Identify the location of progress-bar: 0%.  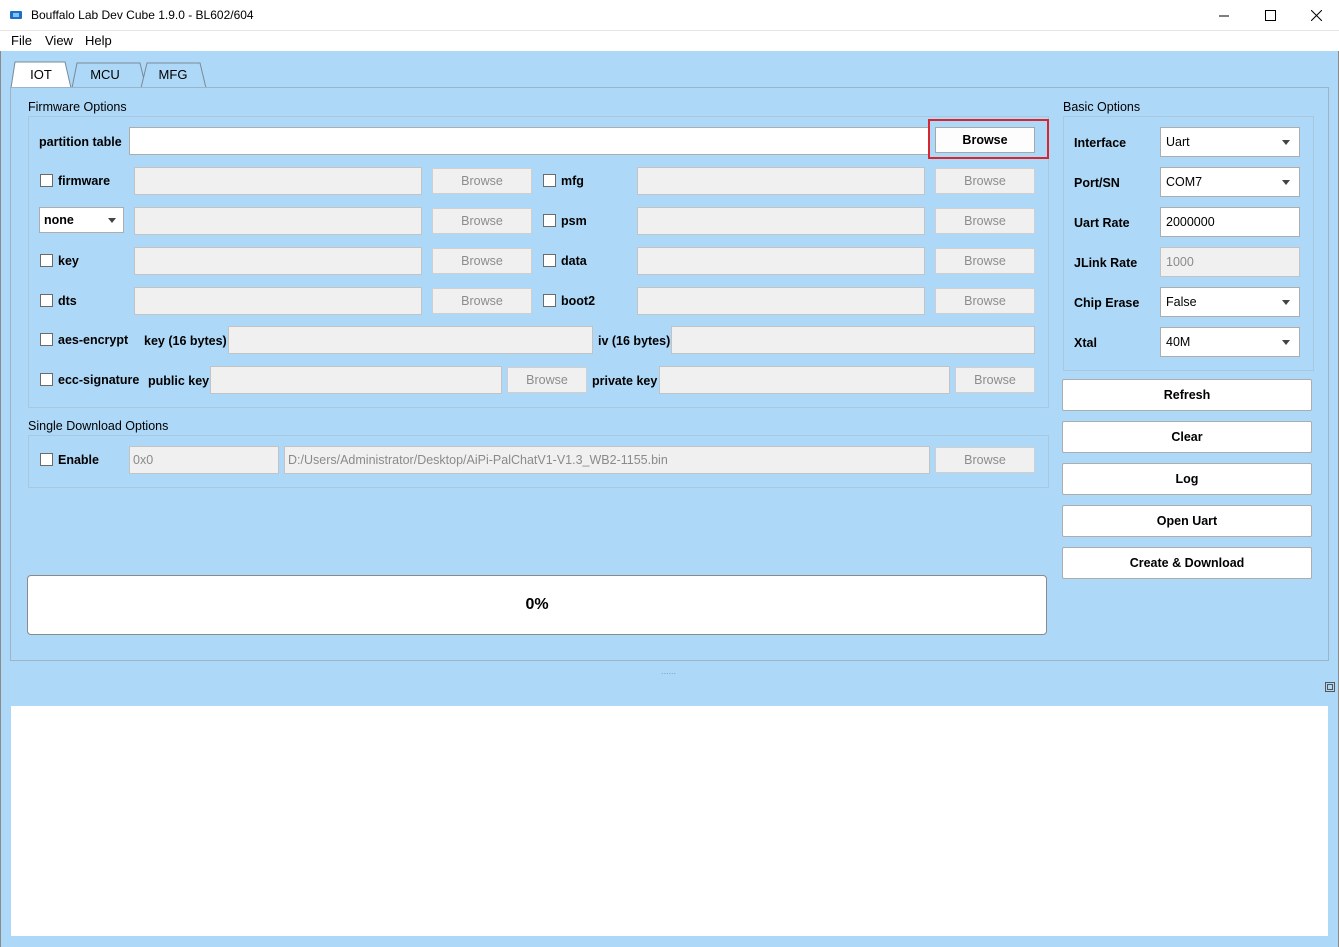
(537, 605).